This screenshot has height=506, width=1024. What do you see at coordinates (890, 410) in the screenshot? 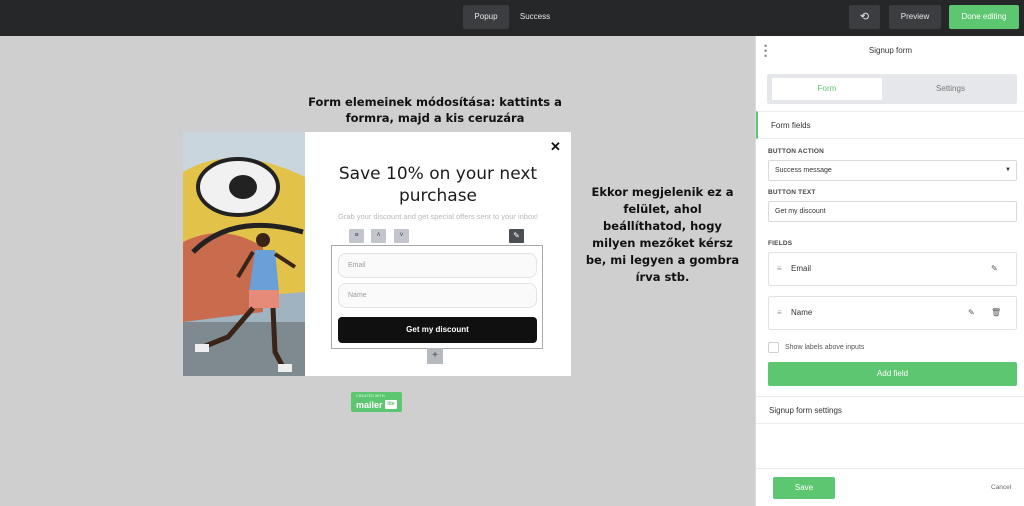
I see `signup-form-settings-section: Signup form settings` at bounding box center [890, 410].